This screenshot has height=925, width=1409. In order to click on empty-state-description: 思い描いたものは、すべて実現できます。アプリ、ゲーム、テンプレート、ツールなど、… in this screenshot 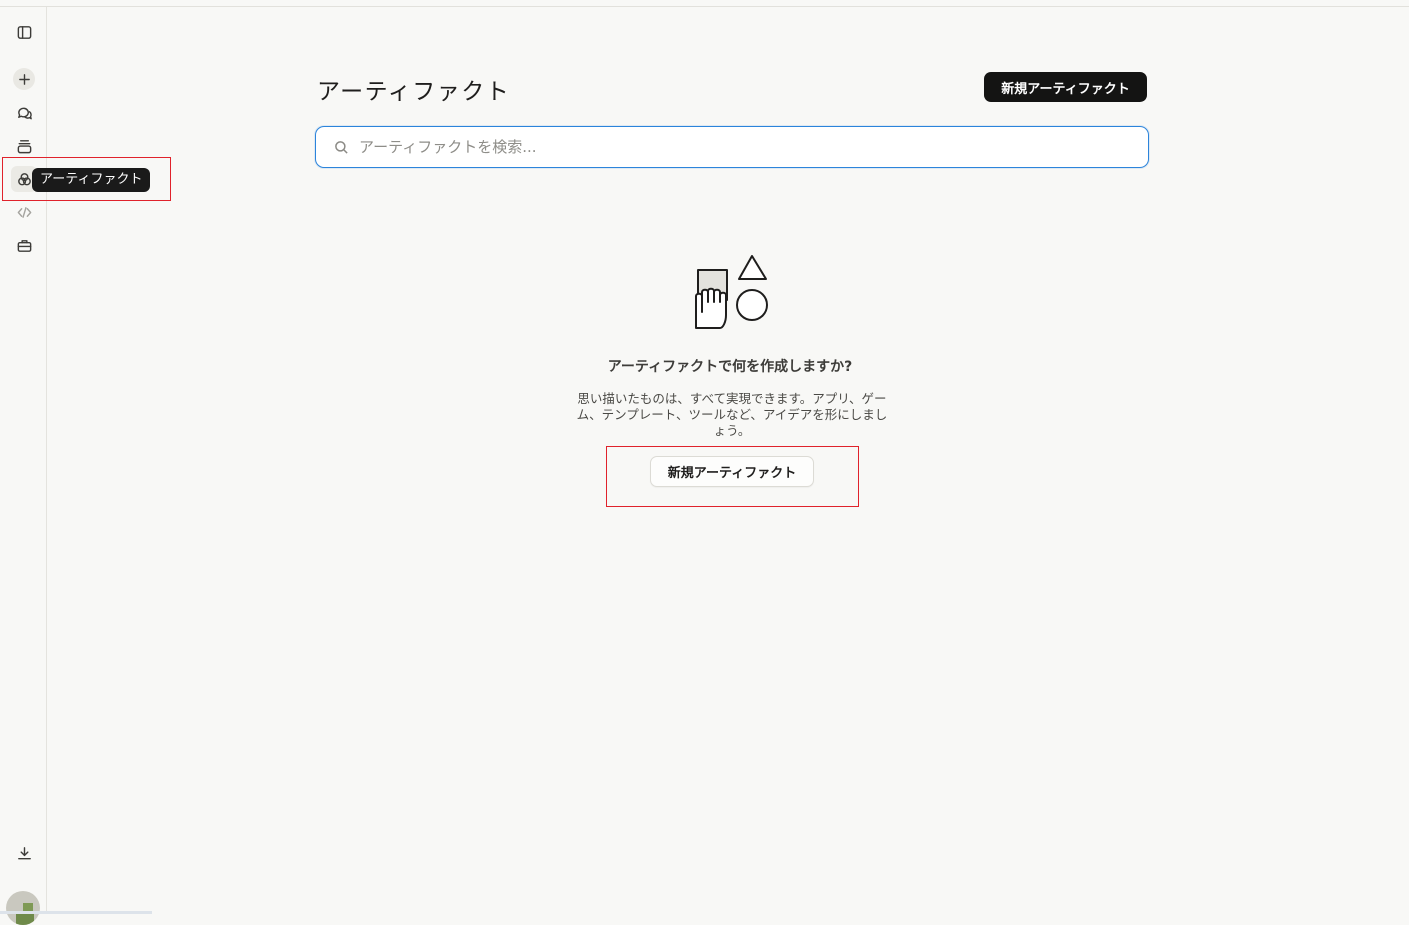, I will do `click(732, 414)`.